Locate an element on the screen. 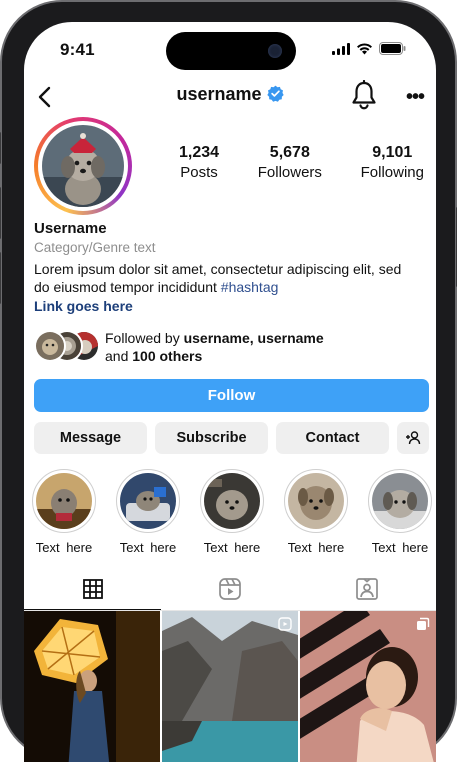 Image resolution: width=457 pixels, height=762 pixels. followed-prefix: Followed by is located at coordinates (144, 338).